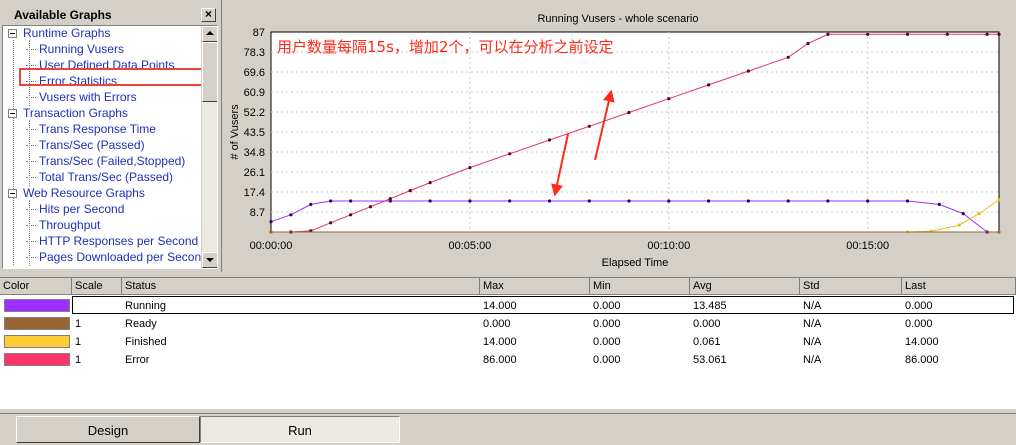  I want to click on x-tick-label: 00:10:00, so click(668, 246).